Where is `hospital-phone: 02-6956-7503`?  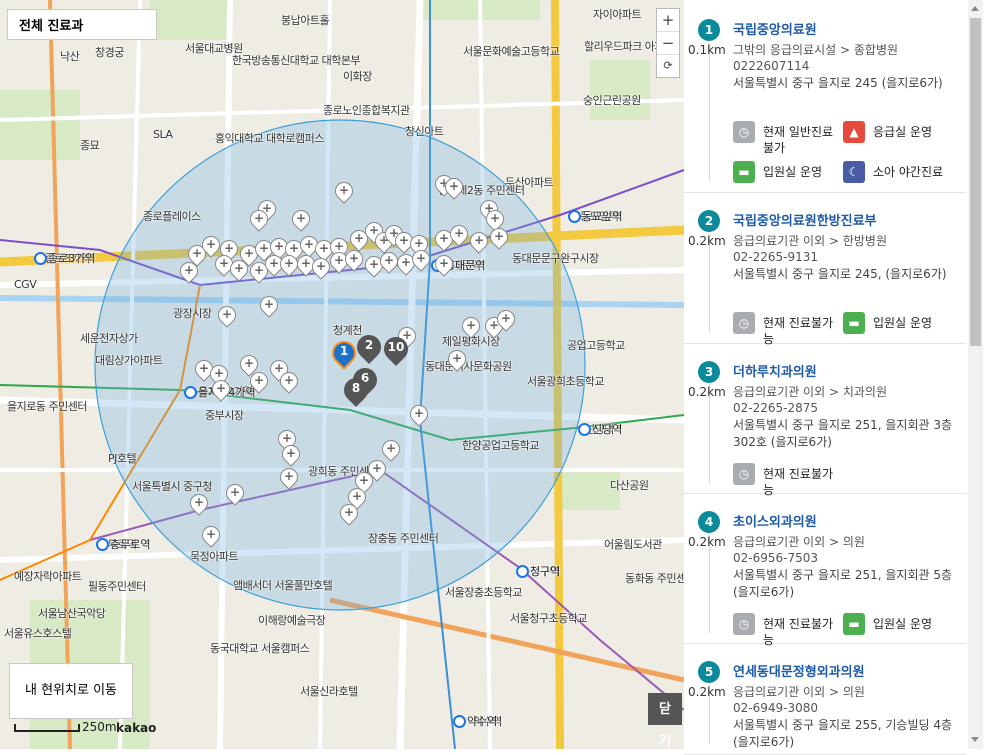 hospital-phone: 02-6956-7503 is located at coordinates (775, 558).